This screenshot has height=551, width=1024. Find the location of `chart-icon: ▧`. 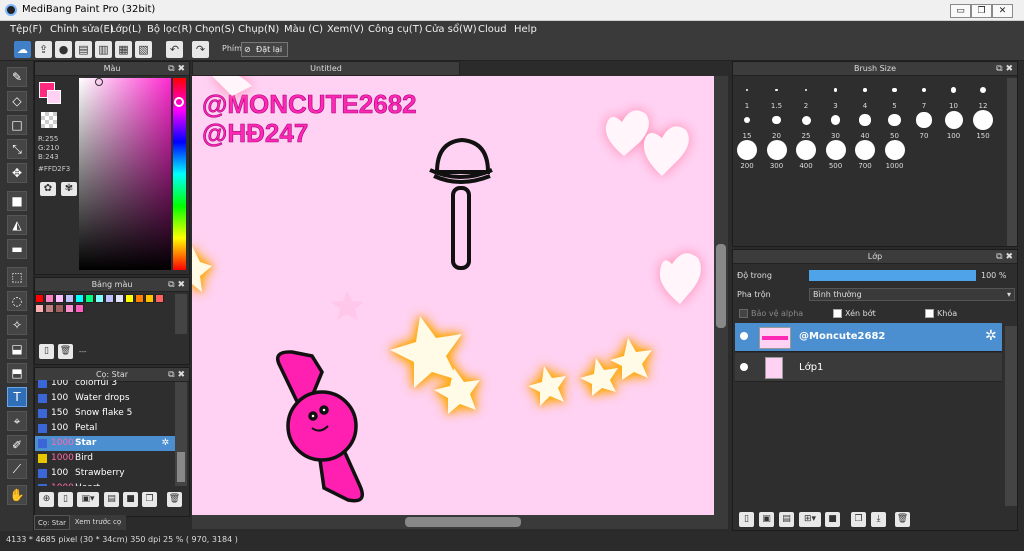

chart-icon: ▧ is located at coordinates (143, 49).